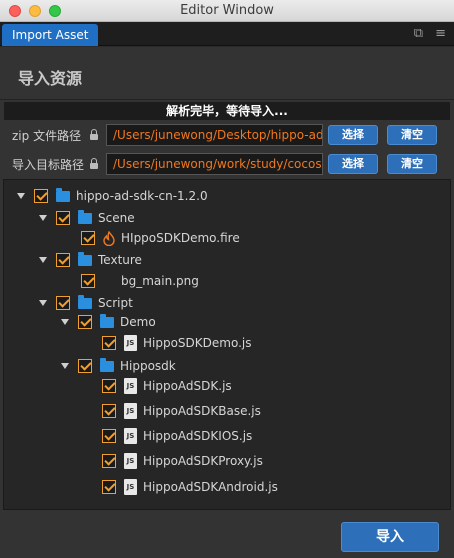 This screenshot has width=454, height=558. What do you see at coordinates (50, 35) in the screenshot?
I see `tab-import-asset: Import Asset` at bounding box center [50, 35].